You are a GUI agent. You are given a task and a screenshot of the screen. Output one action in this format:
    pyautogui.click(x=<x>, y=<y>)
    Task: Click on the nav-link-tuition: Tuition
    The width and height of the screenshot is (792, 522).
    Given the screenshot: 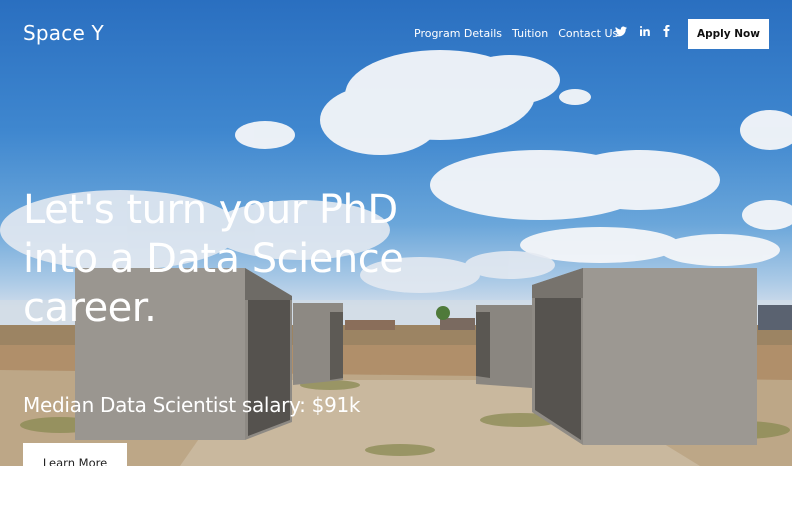 What is the action you would take?
    pyautogui.click(x=530, y=33)
    